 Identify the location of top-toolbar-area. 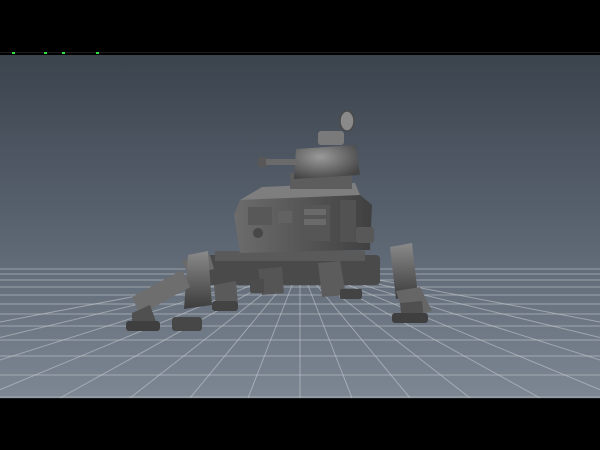
(300, 27).